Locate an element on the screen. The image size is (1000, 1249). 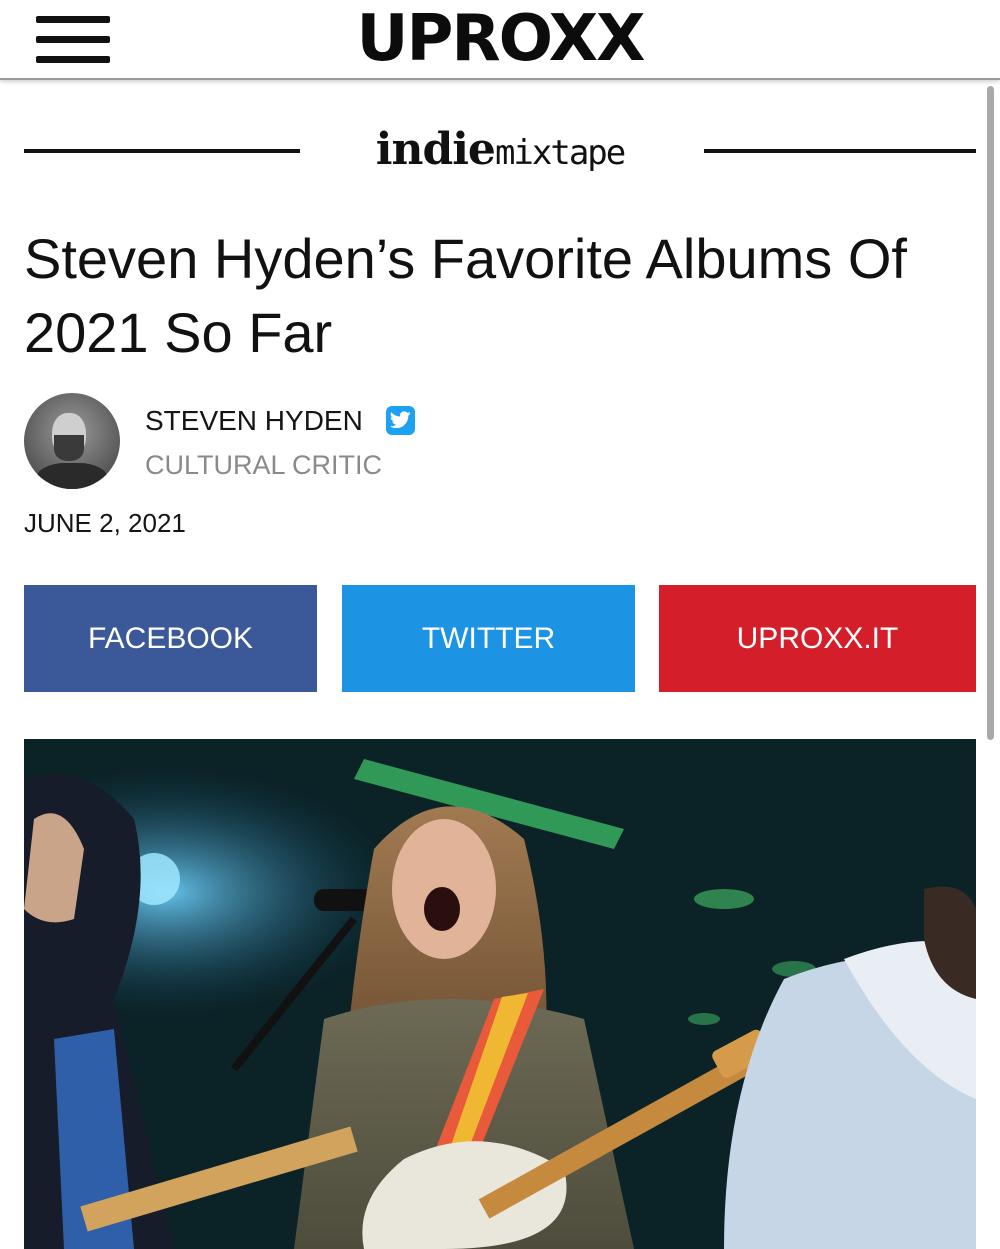
site-header: UPROXX is located at coordinates (500, 40).